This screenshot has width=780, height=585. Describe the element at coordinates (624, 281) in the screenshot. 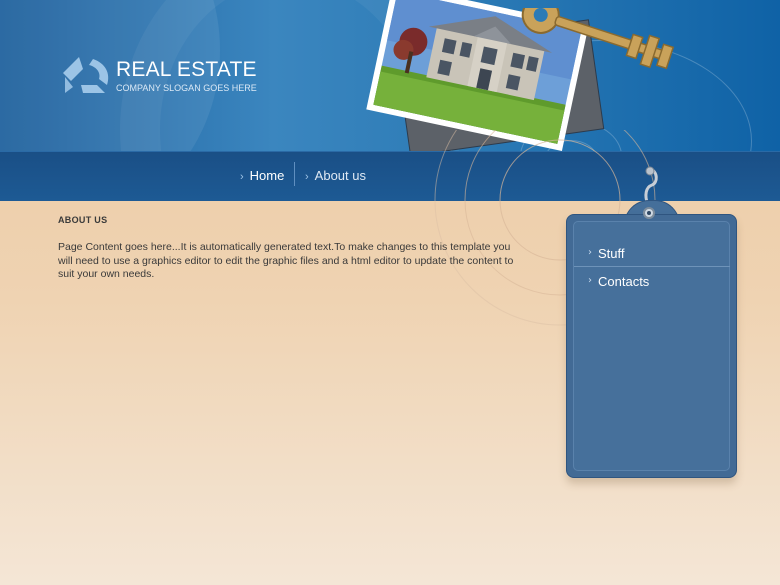

I see `sidebar-item-label: Contacts` at that location.